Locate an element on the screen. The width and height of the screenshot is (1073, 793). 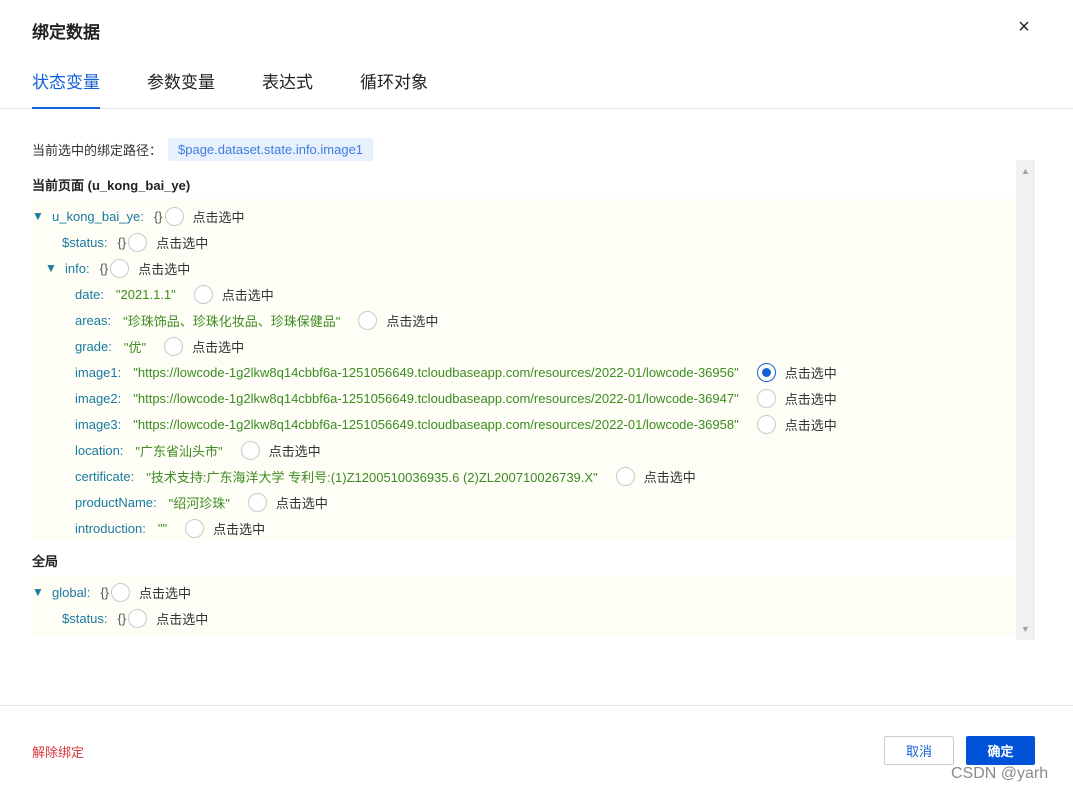
binding-path-value: $page.dataset.state.info.image1 is located at coordinates (271, 149).